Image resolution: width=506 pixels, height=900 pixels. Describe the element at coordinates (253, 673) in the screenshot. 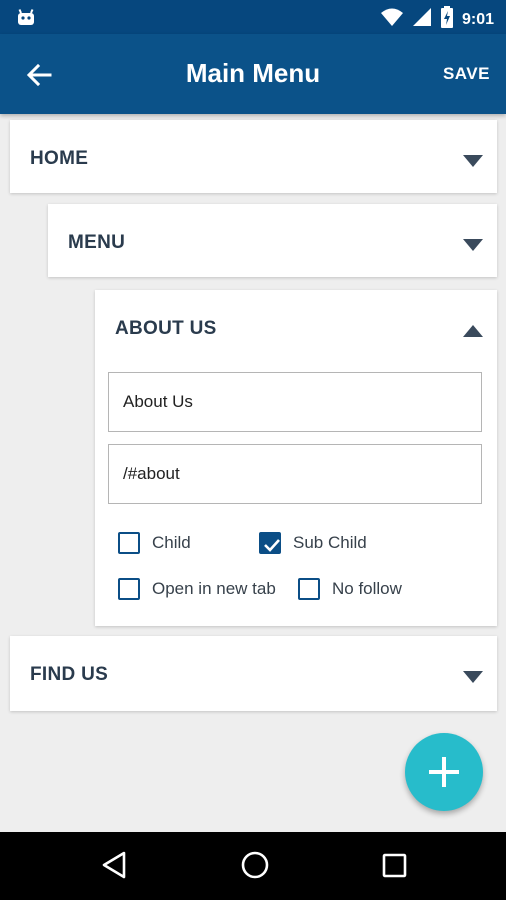

I see `menu-item-find-us: FIND US` at that location.